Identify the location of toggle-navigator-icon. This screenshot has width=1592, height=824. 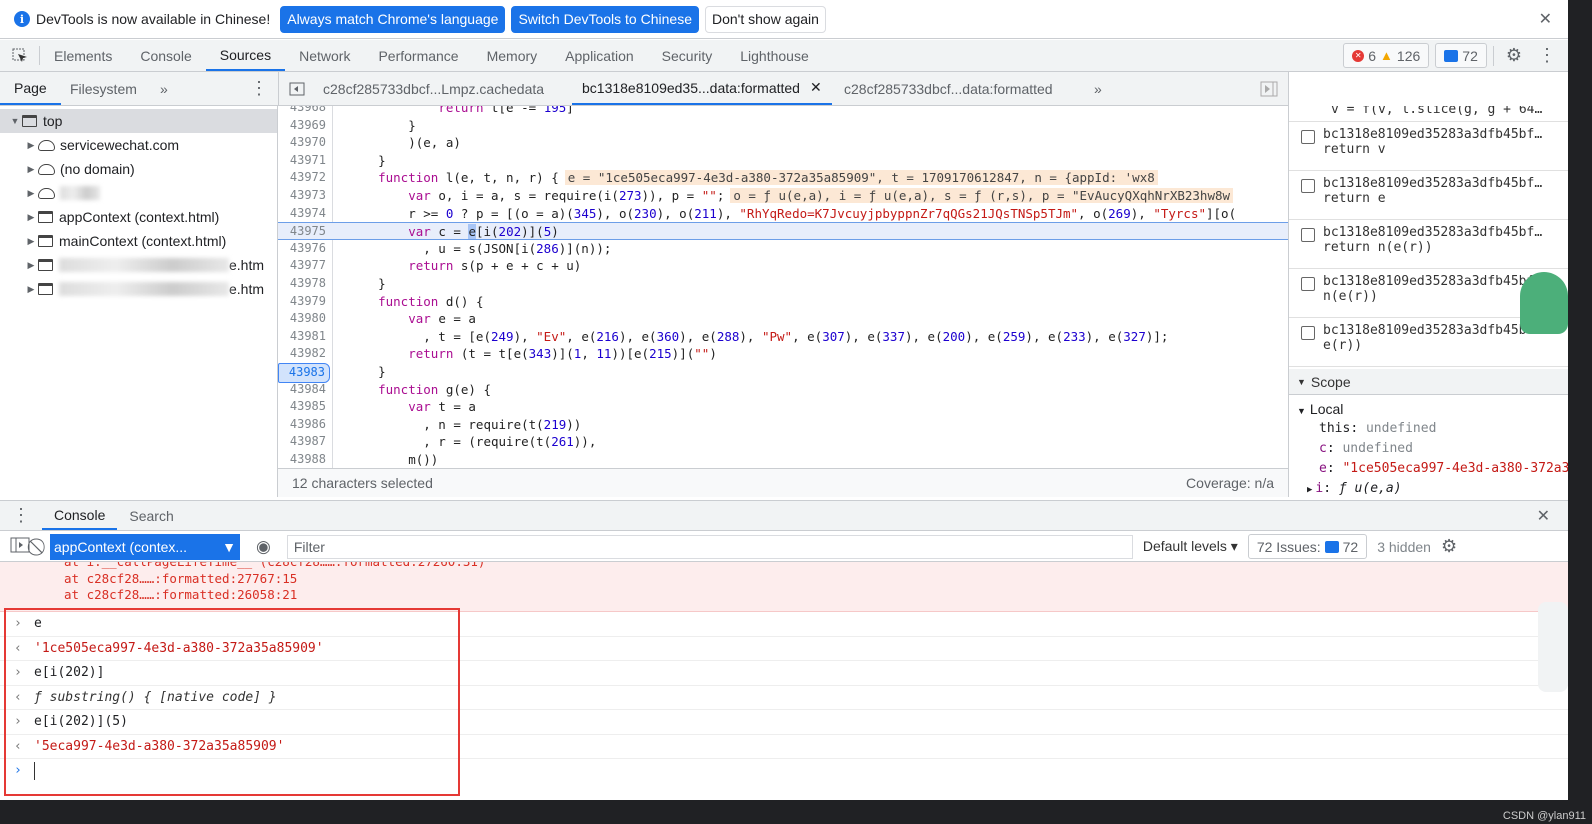
(291, 88).